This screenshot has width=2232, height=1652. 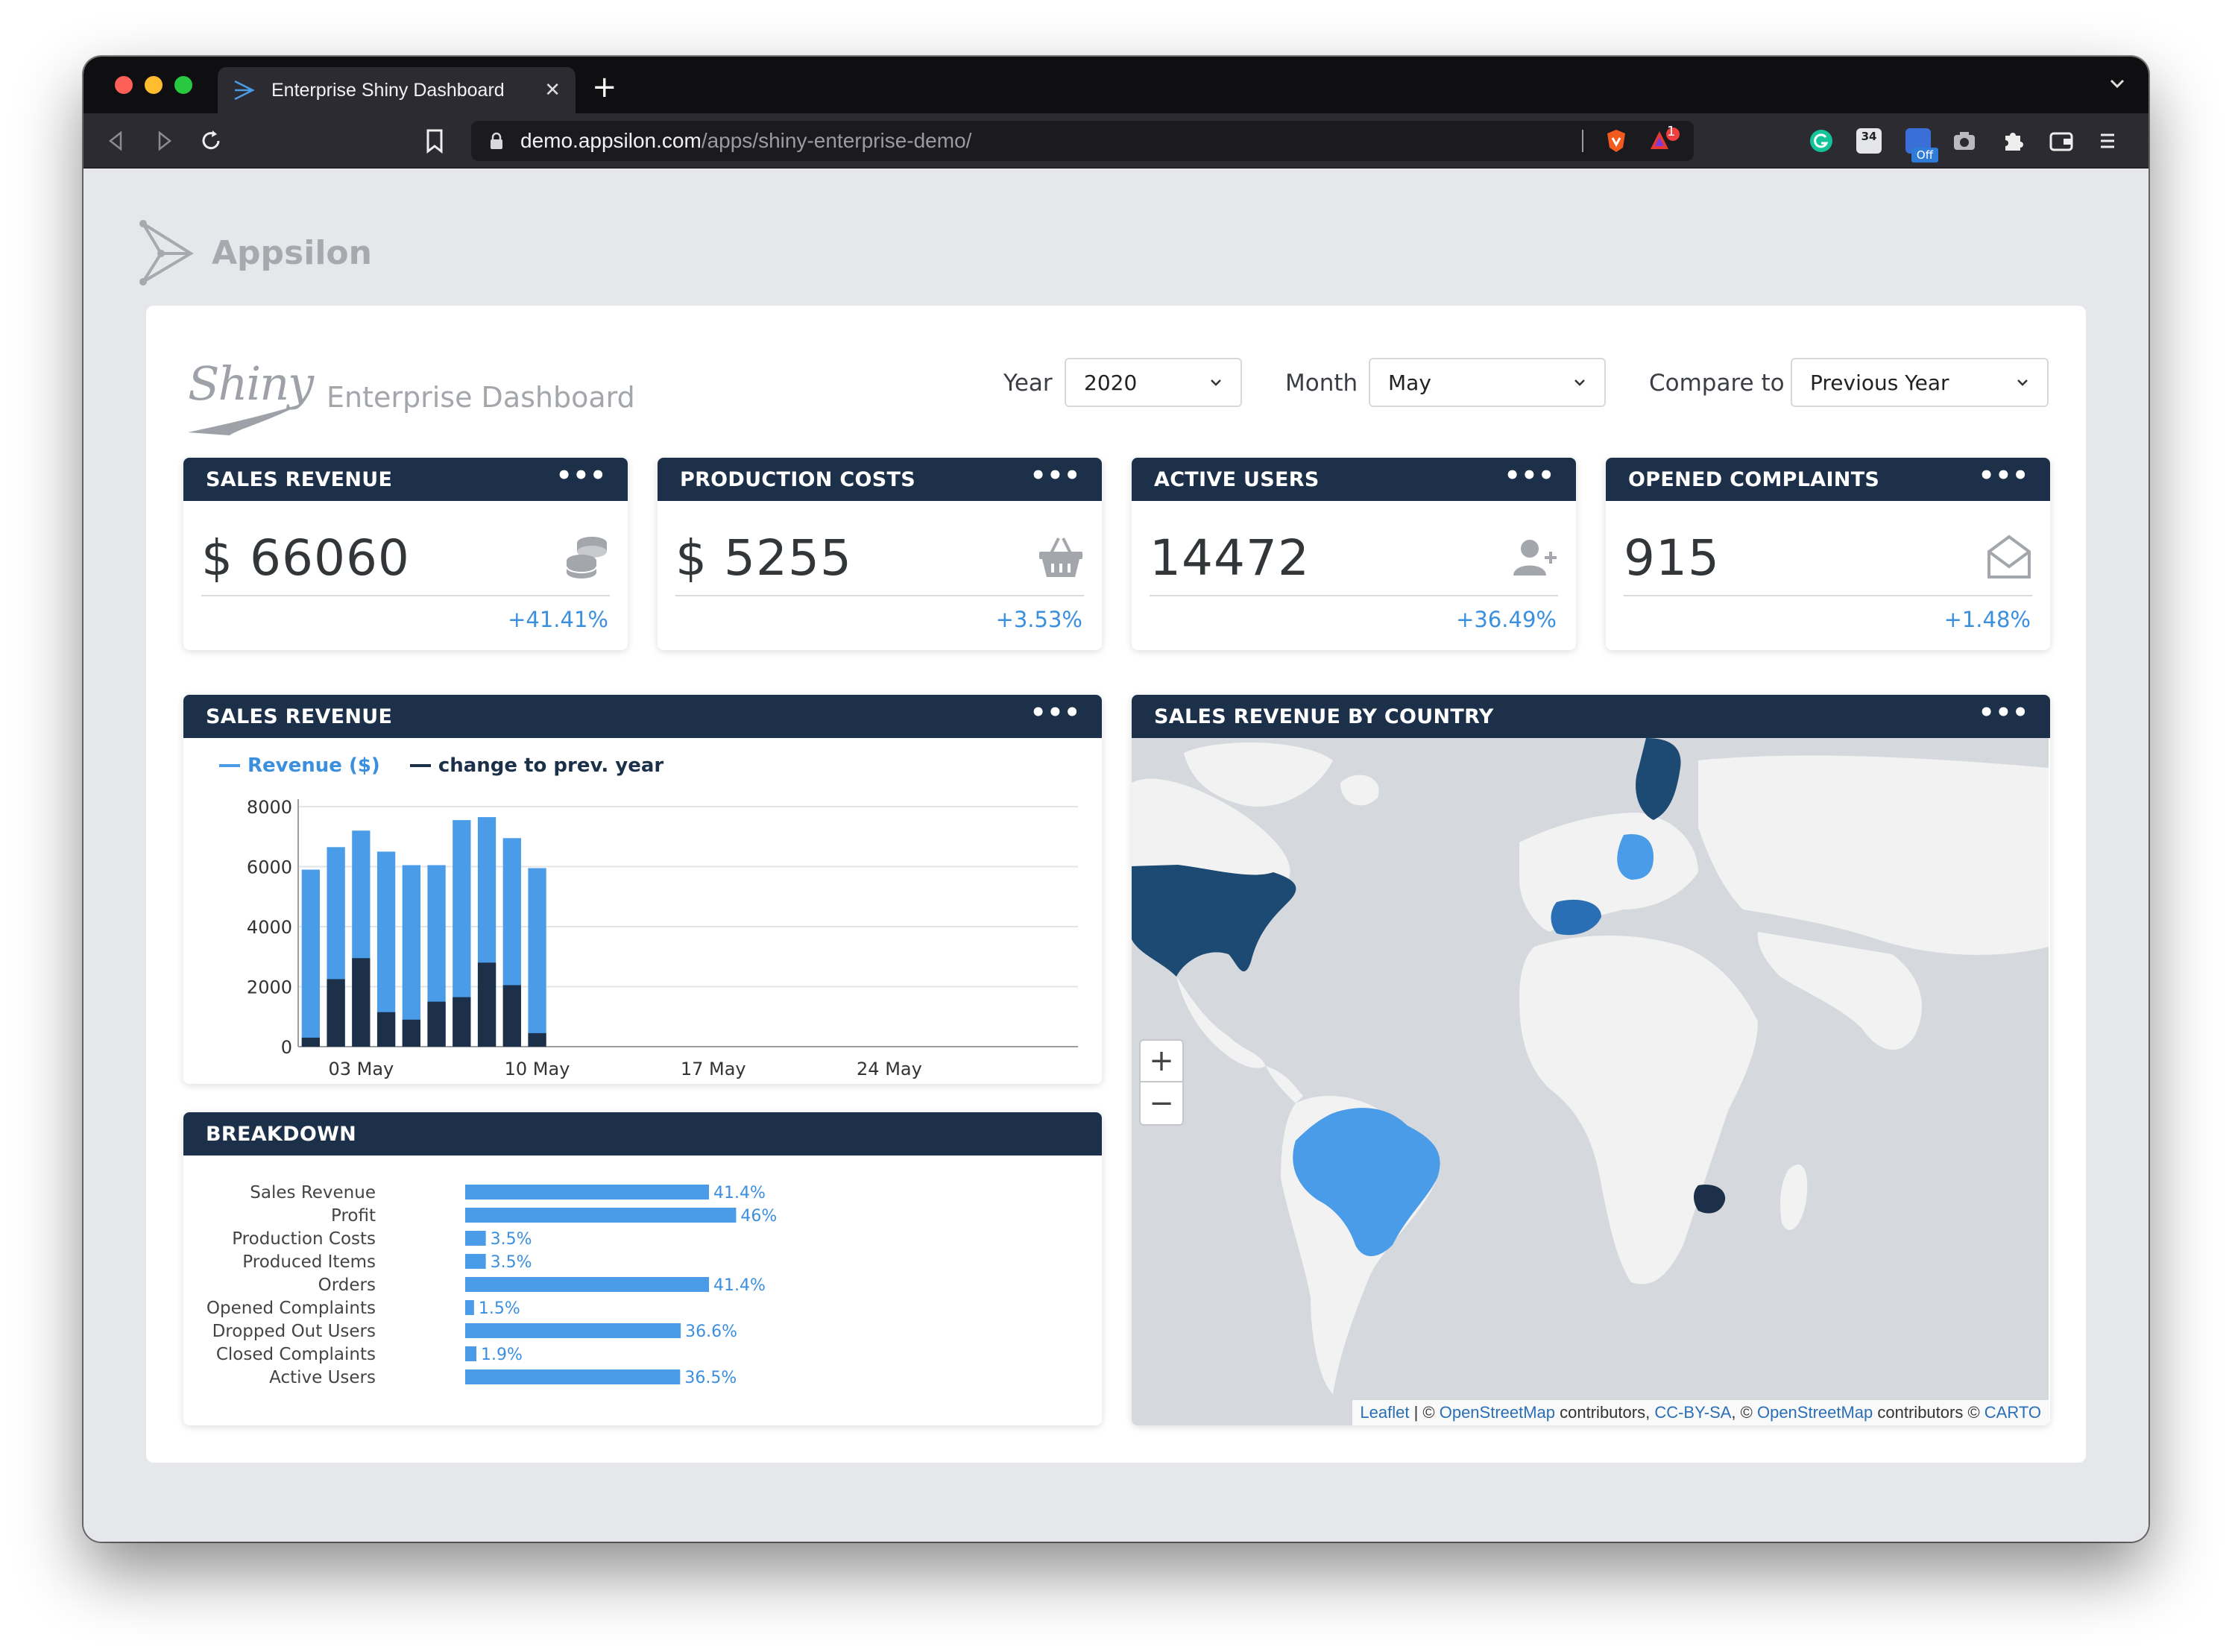 What do you see at coordinates (1920, 382) in the screenshot?
I see `compare-select: Previous Year` at bounding box center [1920, 382].